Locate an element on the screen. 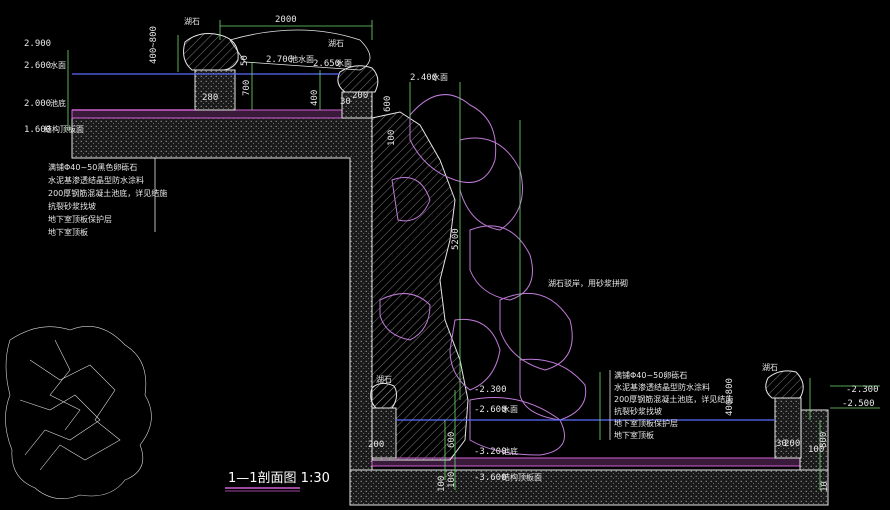 The height and width of the screenshot is (510, 890). elev-2700-label: 池水面 is located at coordinates (302, 59).